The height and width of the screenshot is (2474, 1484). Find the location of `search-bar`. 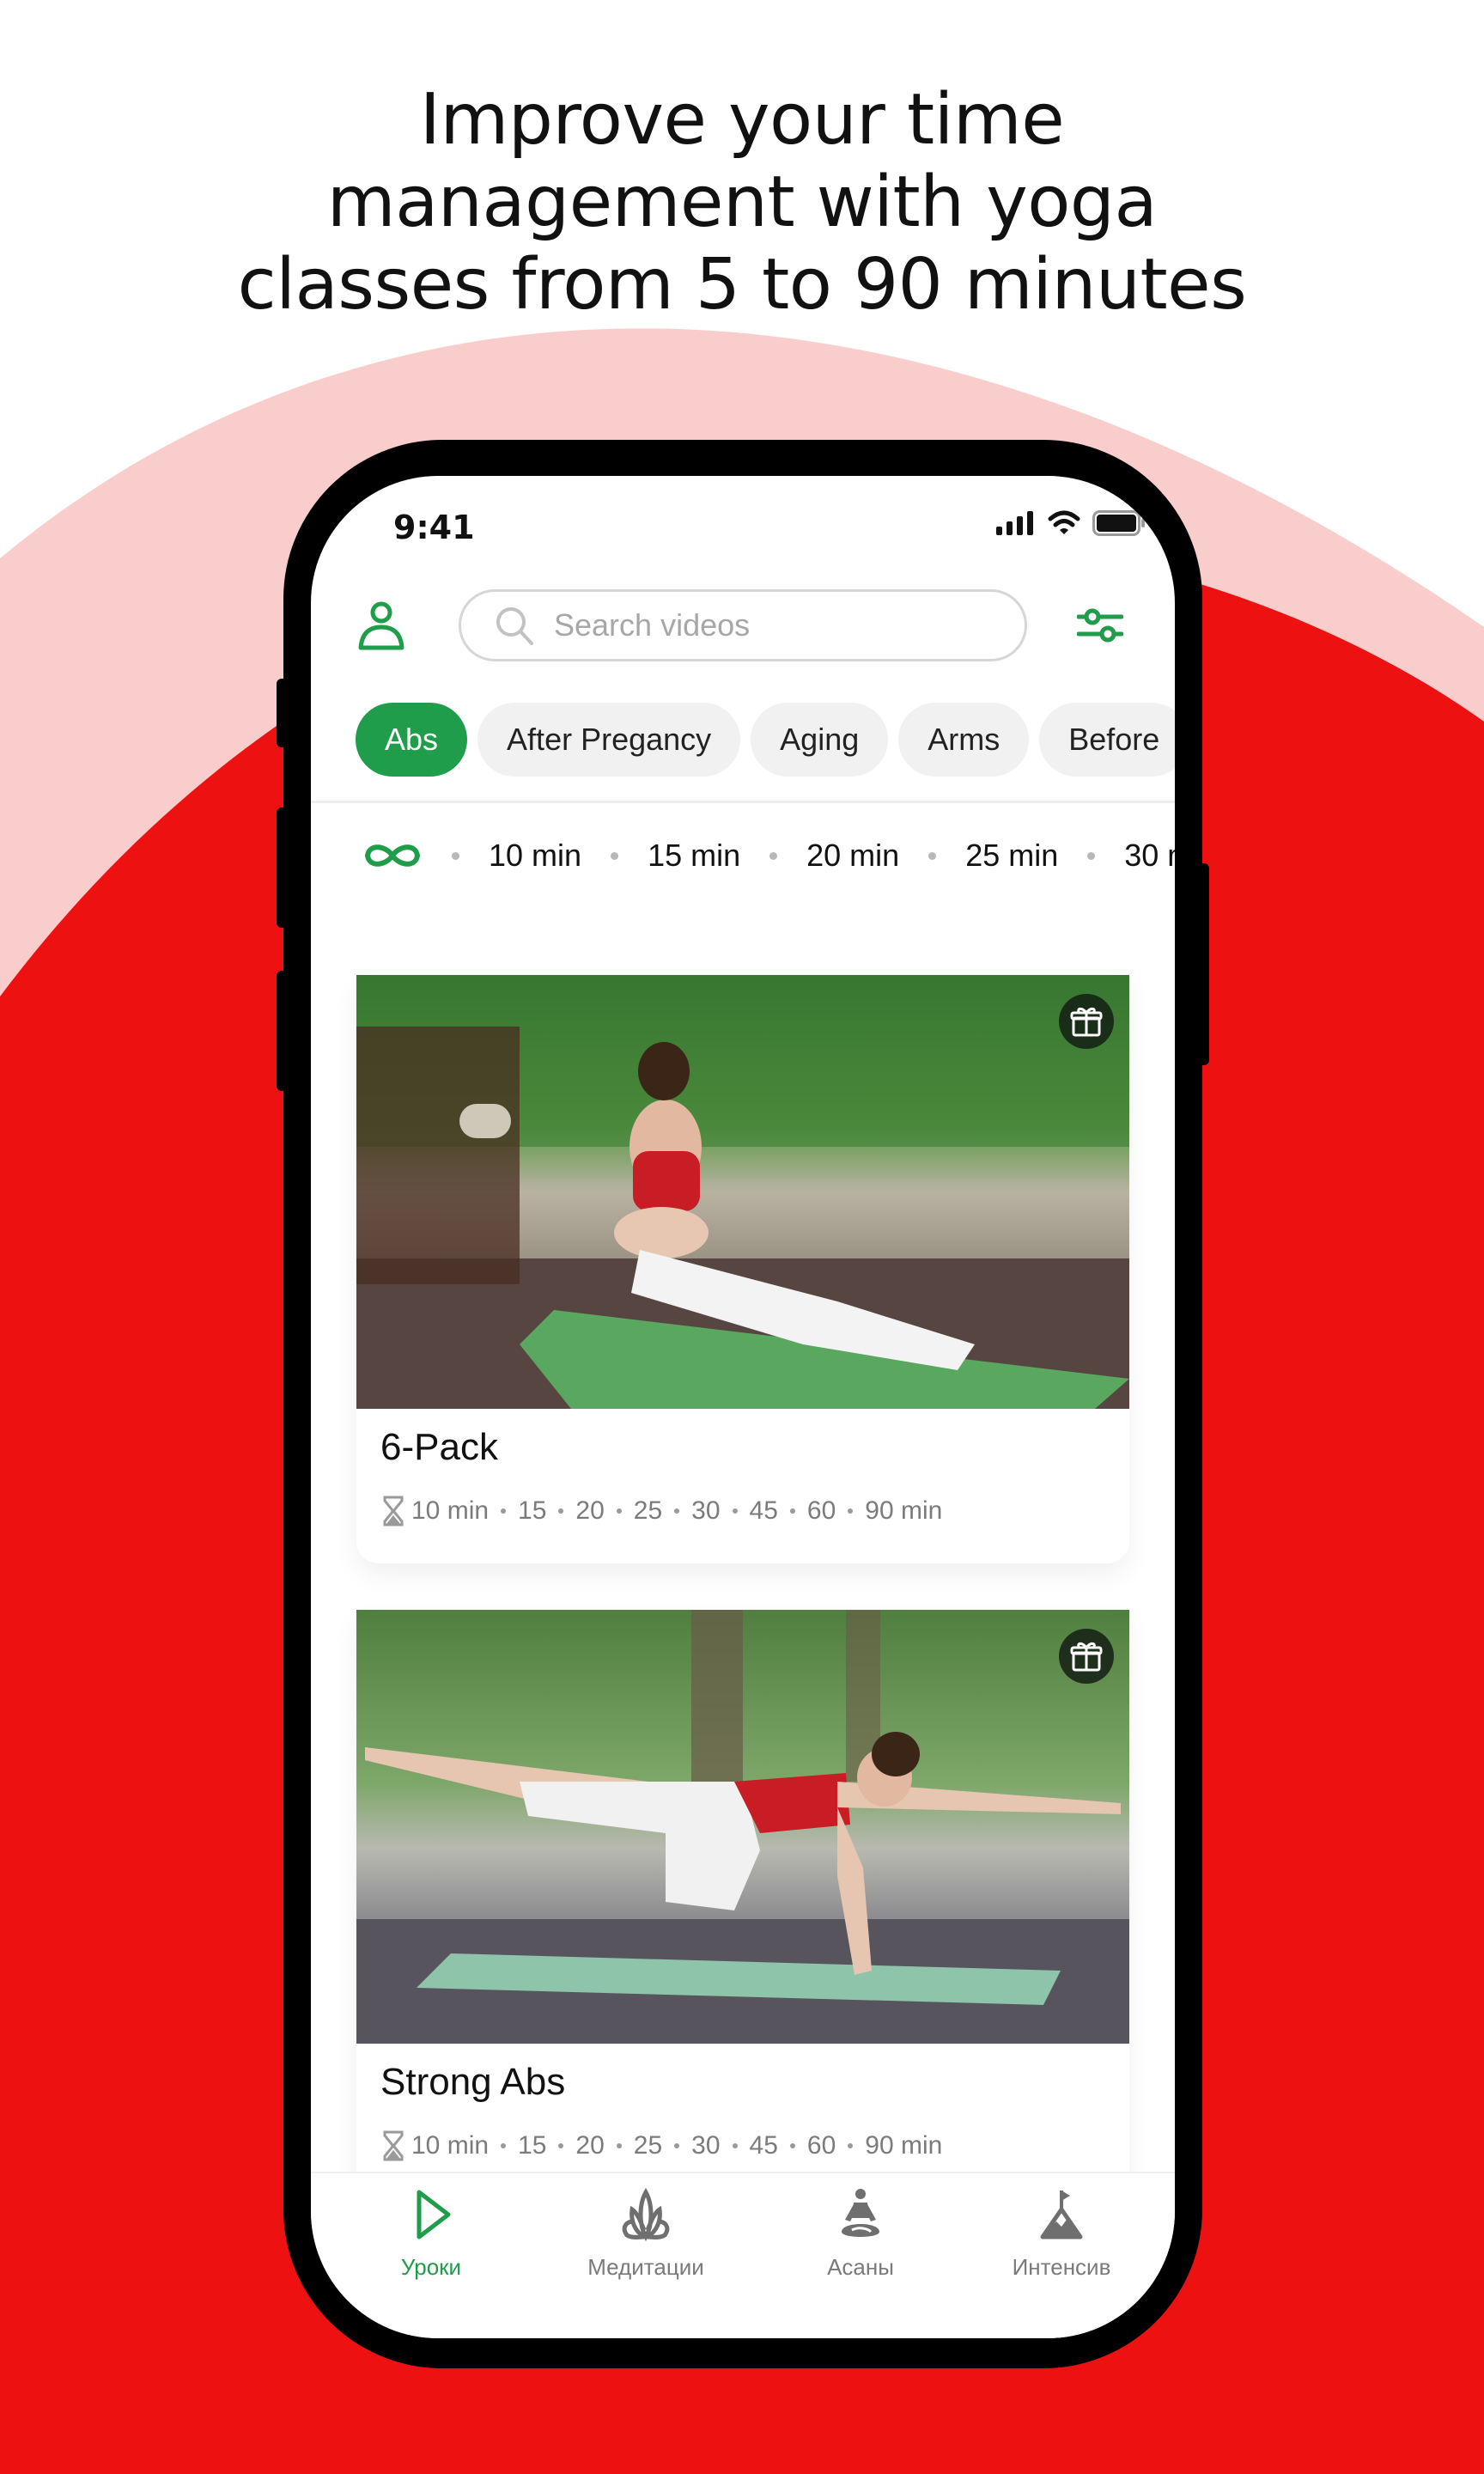

search-bar is located at coordinates (743, 625).